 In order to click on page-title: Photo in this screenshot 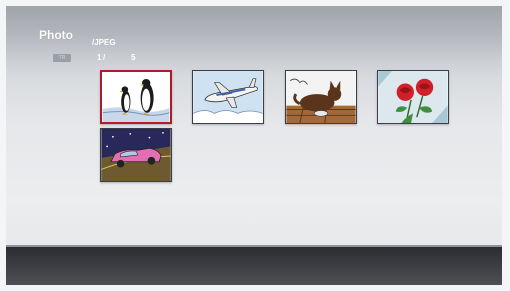, I will do `click(56, 35)`.